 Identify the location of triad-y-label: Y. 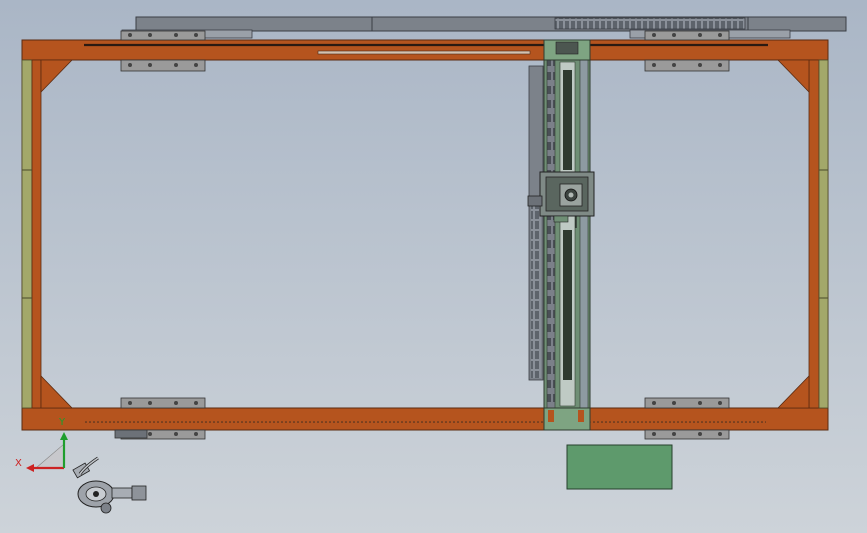
(62, 422).